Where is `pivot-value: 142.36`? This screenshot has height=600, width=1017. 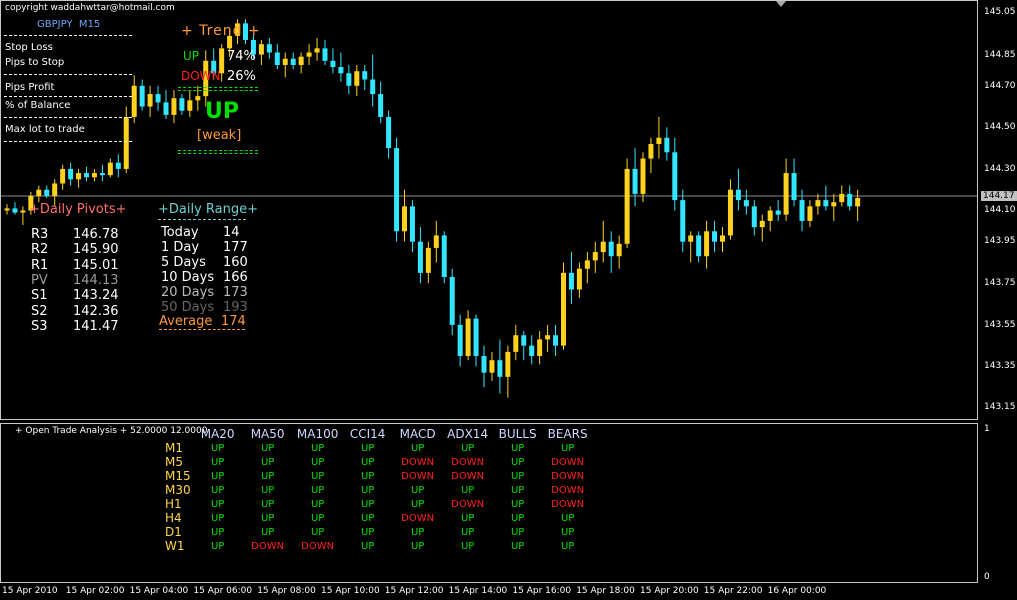
pivot-value: 142.36 is located at coordinates (96, 311).